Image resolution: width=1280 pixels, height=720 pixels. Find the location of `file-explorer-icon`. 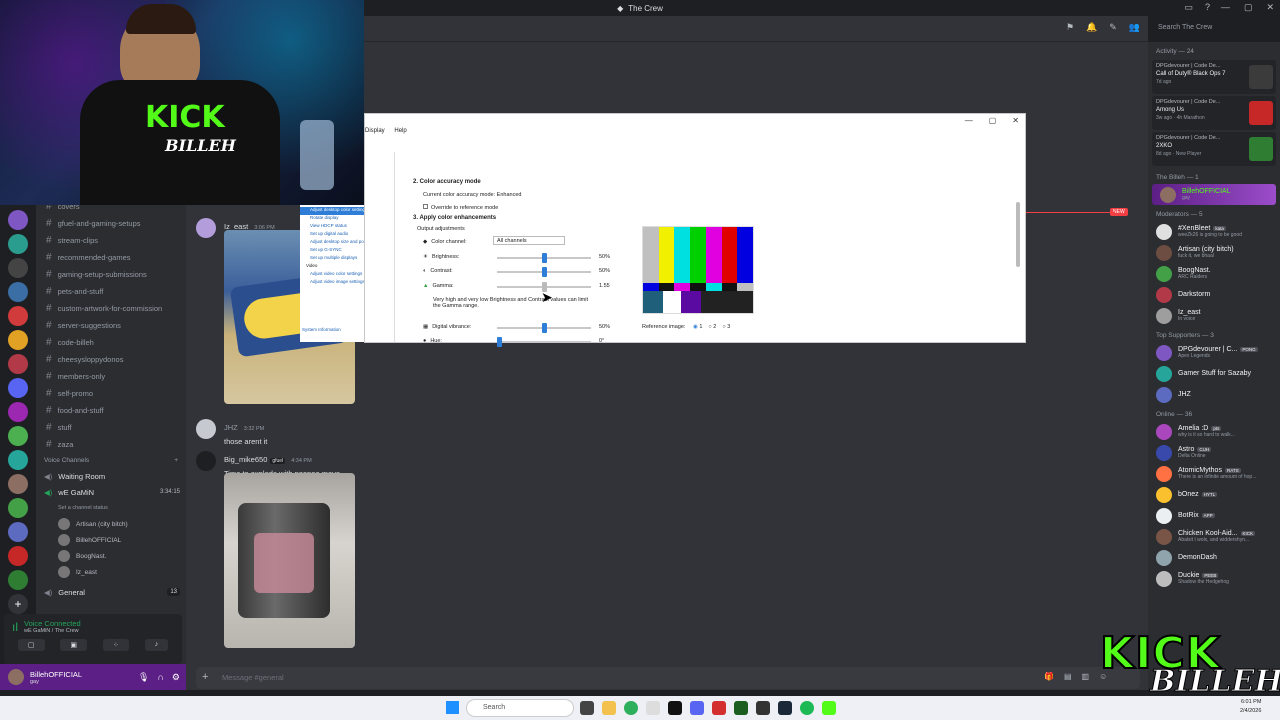

file-explorer-icon is located at coordinates (609, 708).